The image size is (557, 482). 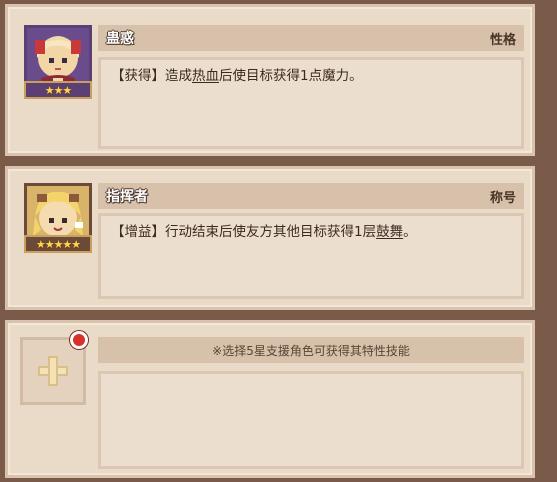 I want to click on support-hint-text: ※选择5星支援角色可获得其特性技能, so click(x=311, y=350).